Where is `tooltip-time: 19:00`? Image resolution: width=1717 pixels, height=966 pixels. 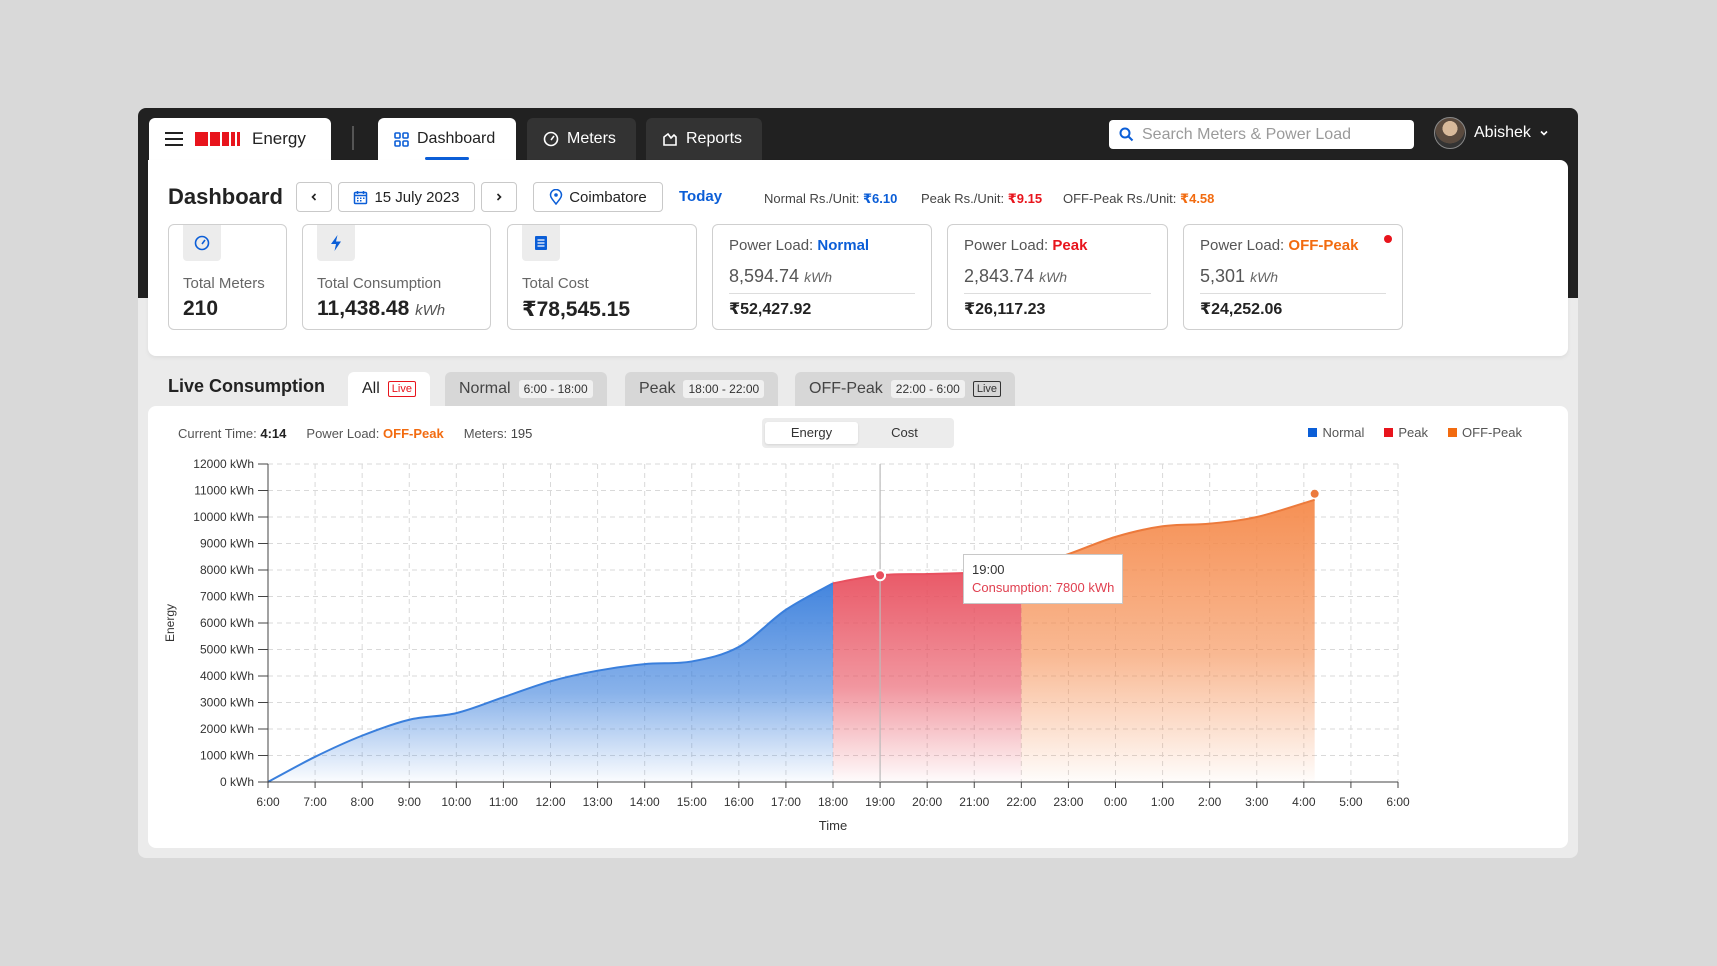 tooltip-time: 19:00 is located at coordinates (988, 569).